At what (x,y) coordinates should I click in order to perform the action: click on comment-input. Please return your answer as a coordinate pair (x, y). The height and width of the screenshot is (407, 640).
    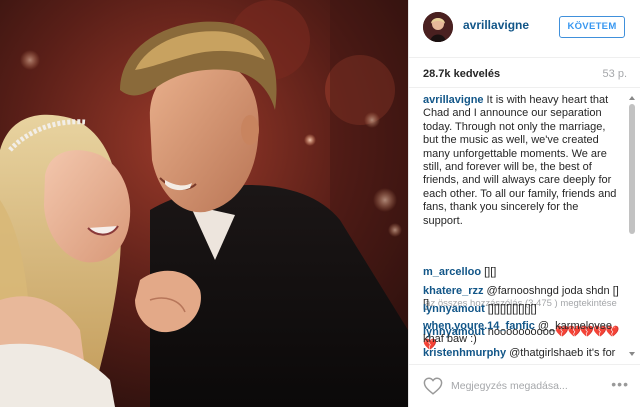
    Looking at the image, I should click on (524, 386).